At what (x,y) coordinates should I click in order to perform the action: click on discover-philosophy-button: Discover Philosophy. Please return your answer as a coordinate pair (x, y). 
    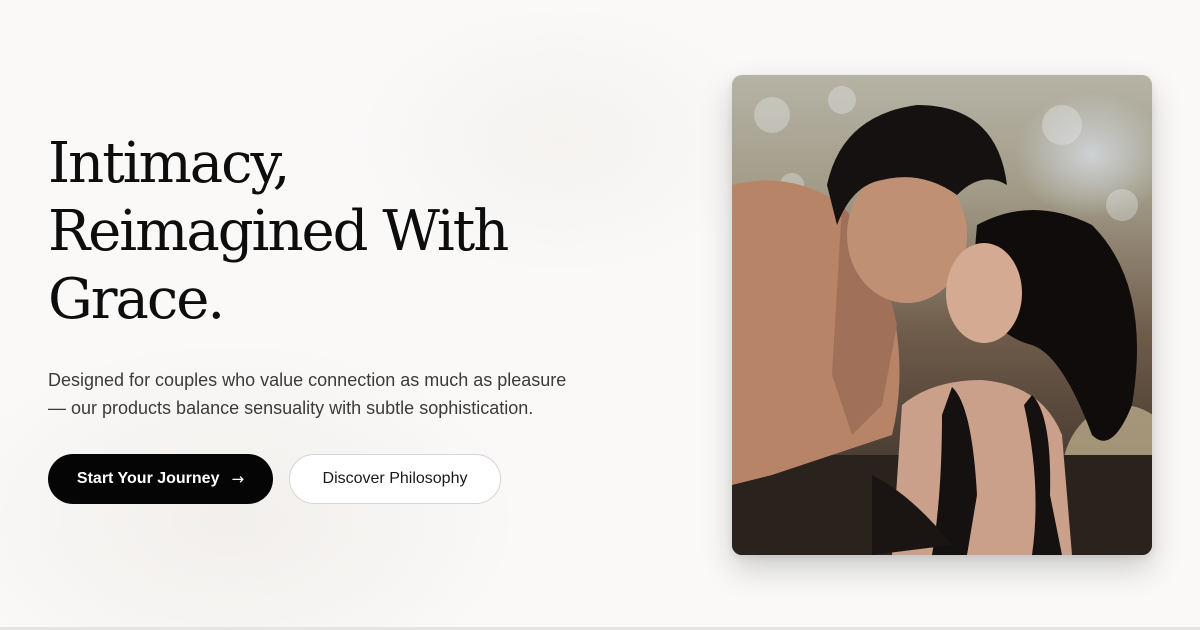
    Looking at the image, I should click on (395, 479).